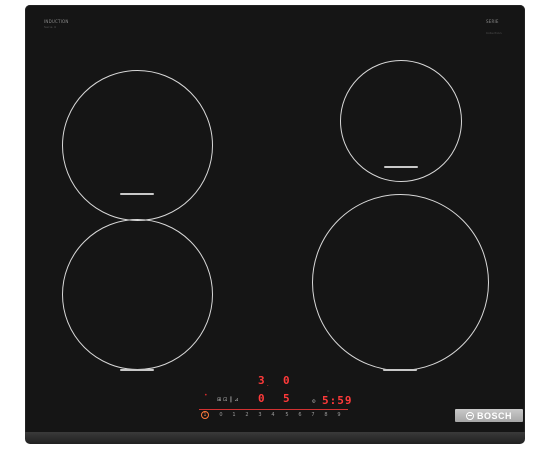  I want to click on cooking-zone-front-right, so click(400, 282).